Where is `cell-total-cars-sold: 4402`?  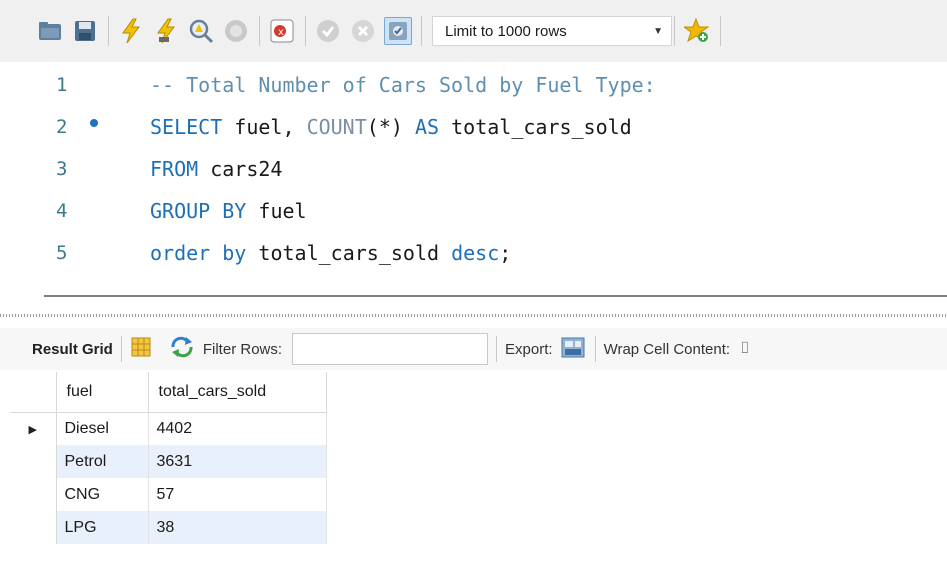 cell-total-cars-sold: 4402 is located at coordinates (237, 428).